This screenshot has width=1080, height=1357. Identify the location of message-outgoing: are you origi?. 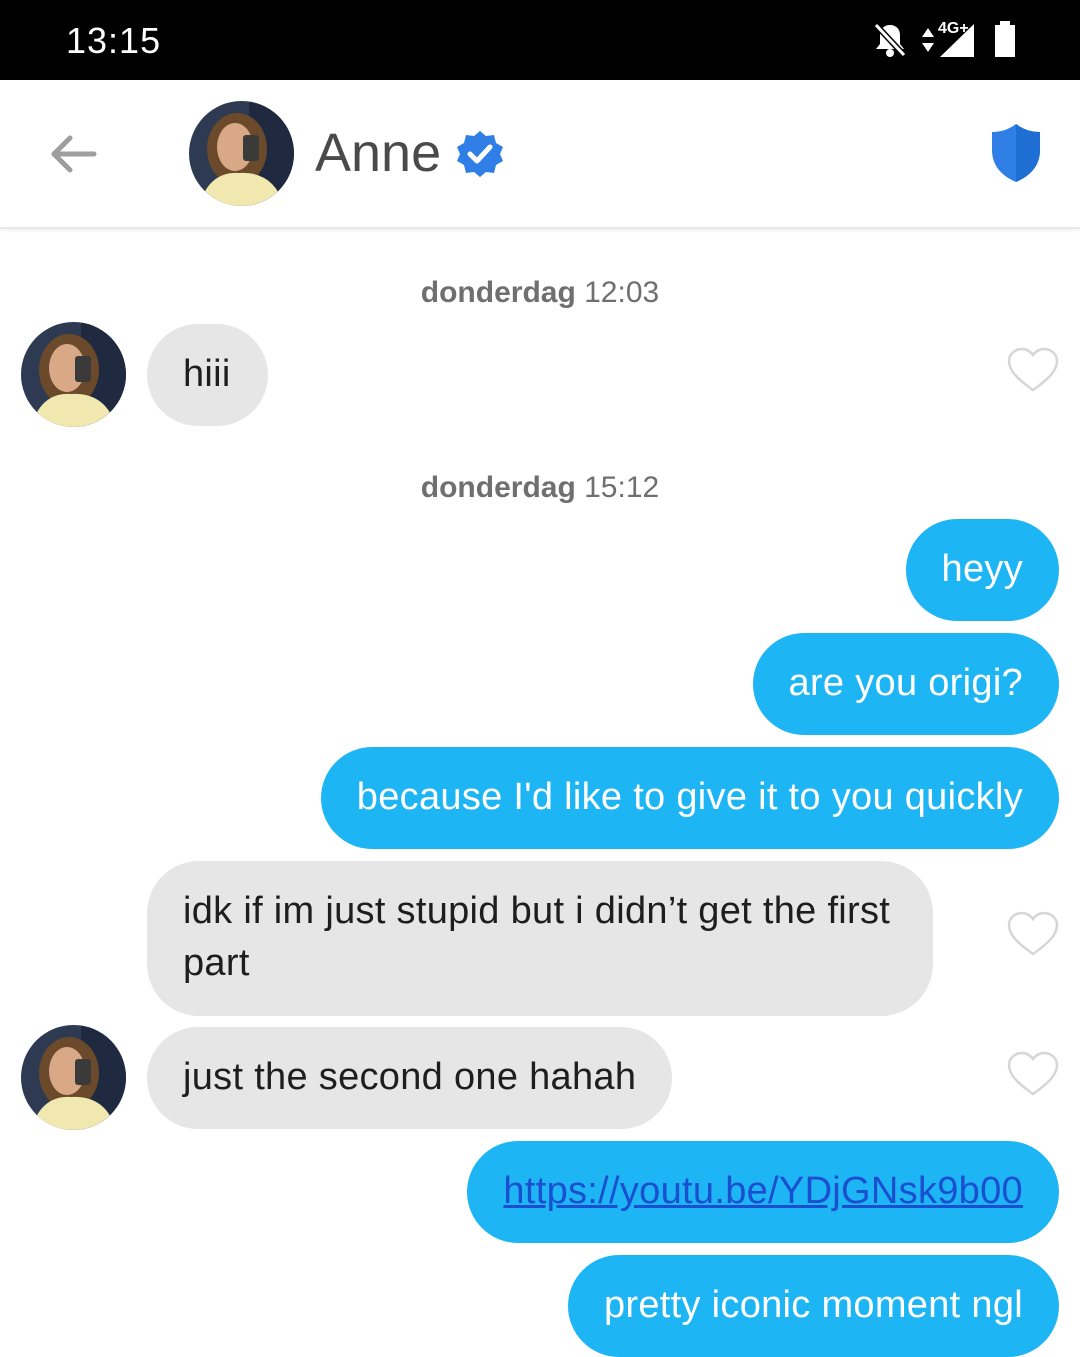
(905, 684).